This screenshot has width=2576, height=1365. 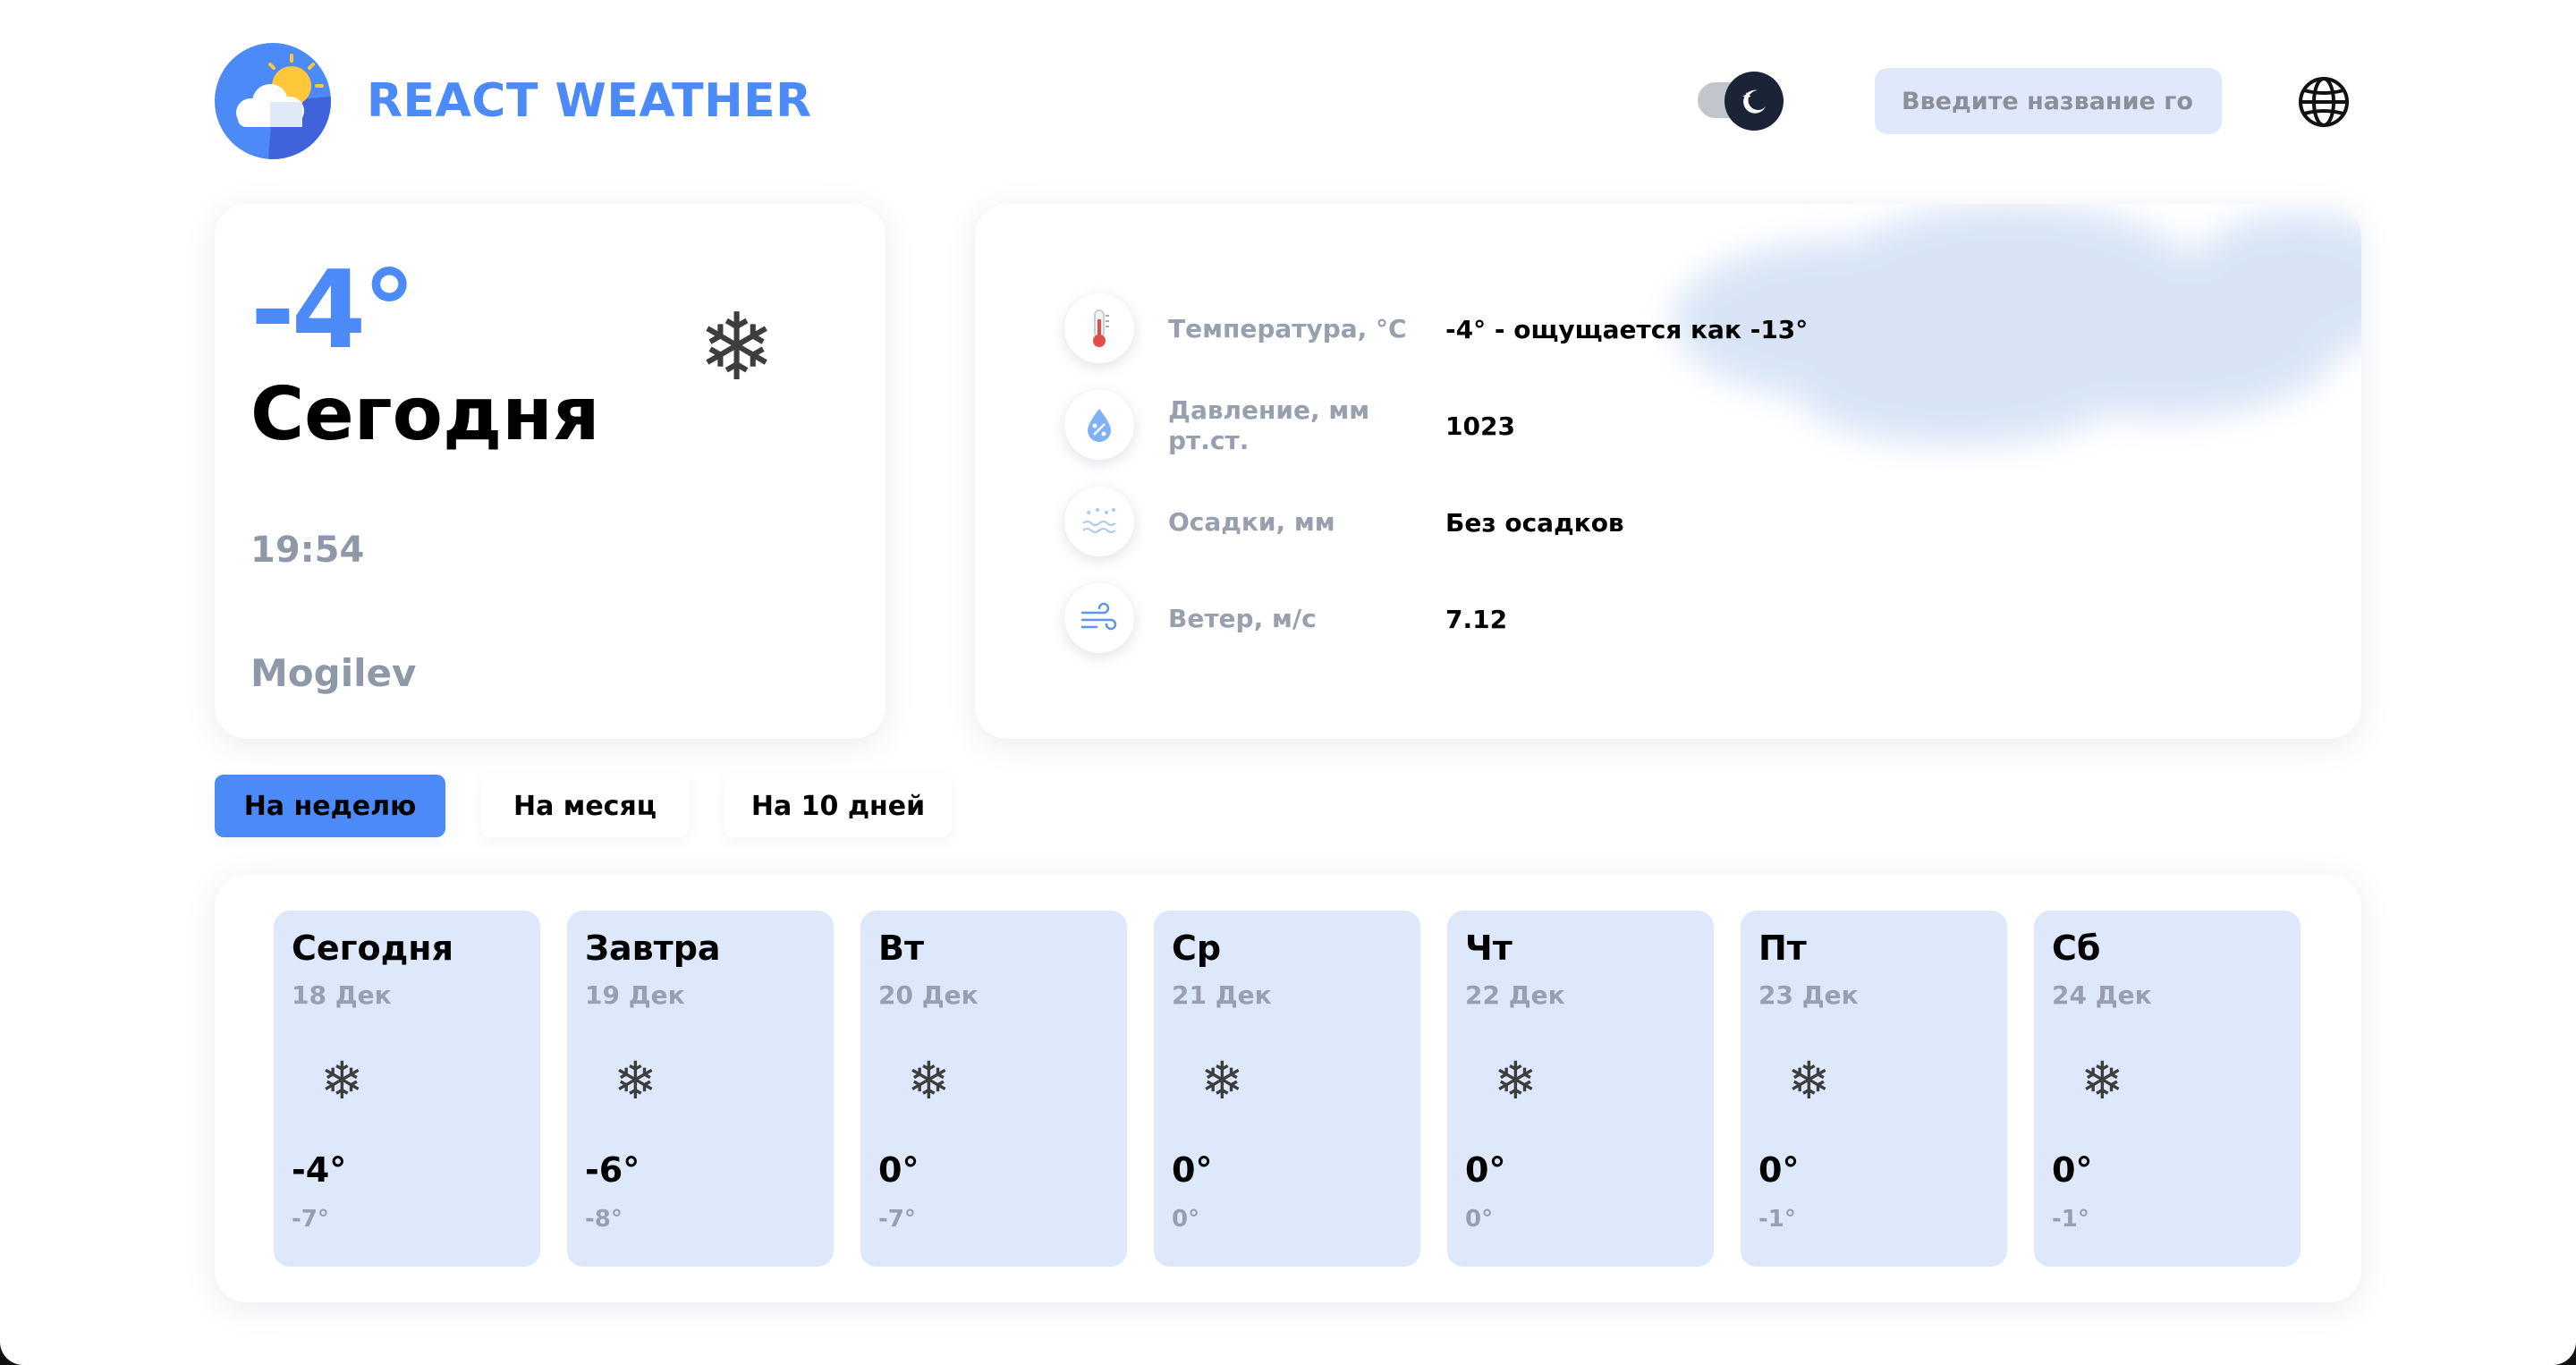 What do you see at coordinates (1534, 522) in the screenshot?
I see `detail-value: Без осадков` at bounding box center [1534, 522].